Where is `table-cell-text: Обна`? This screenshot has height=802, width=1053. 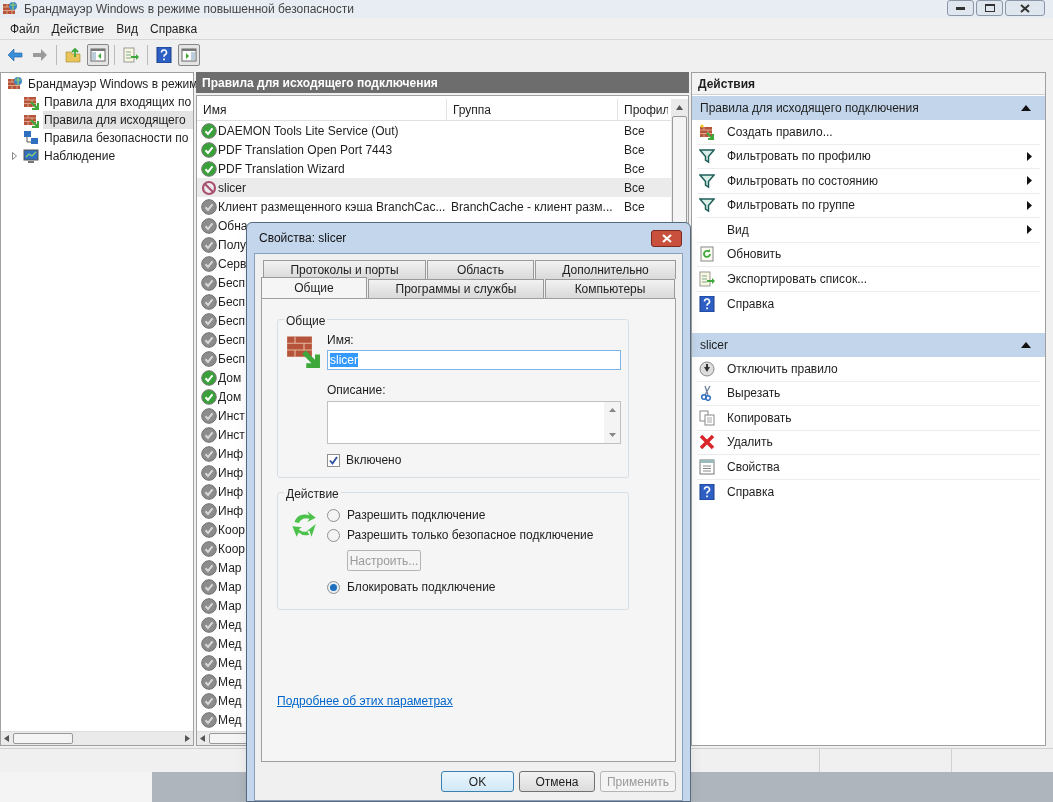
table-cell-text: Обна is located at coordinates (233, 226).